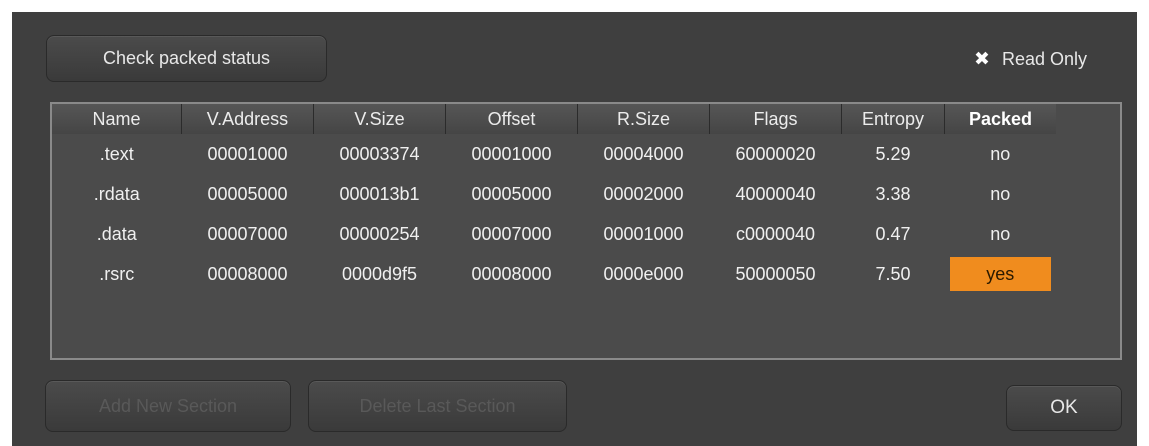 The image size is (1149, 446). I want to click on cell-entropy: 7.50, so click(893, 273).